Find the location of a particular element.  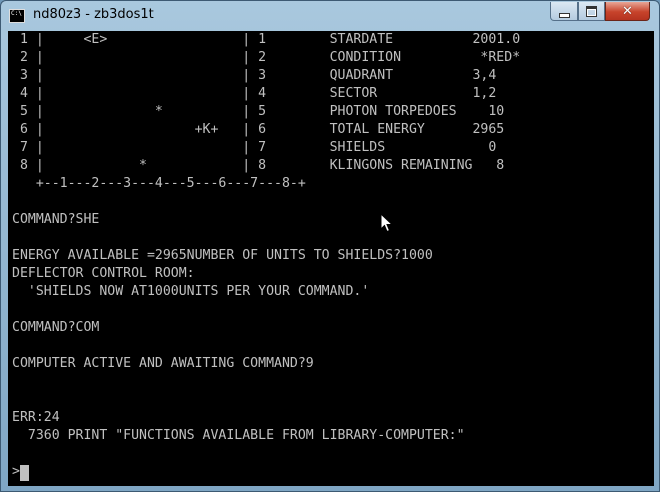

console-line: 3 | | 3 QUADRANT 3,4 is located at coordinates (254, 75).